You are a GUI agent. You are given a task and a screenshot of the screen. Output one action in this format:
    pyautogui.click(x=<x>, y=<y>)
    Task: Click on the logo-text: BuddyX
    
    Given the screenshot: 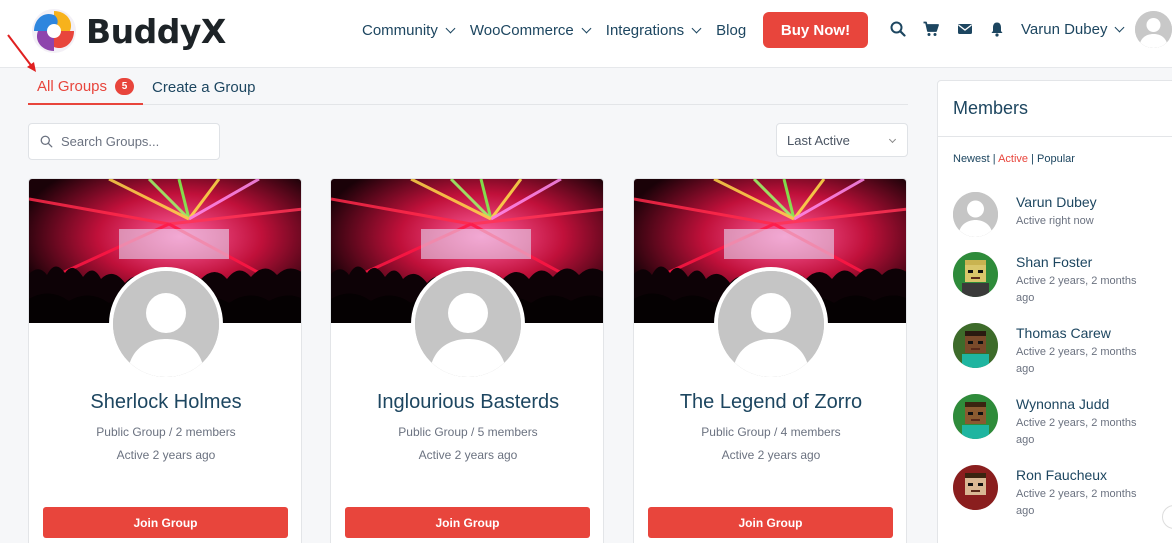 What is the action you would take?
    pyautogui.click(x=156, y=31)
    